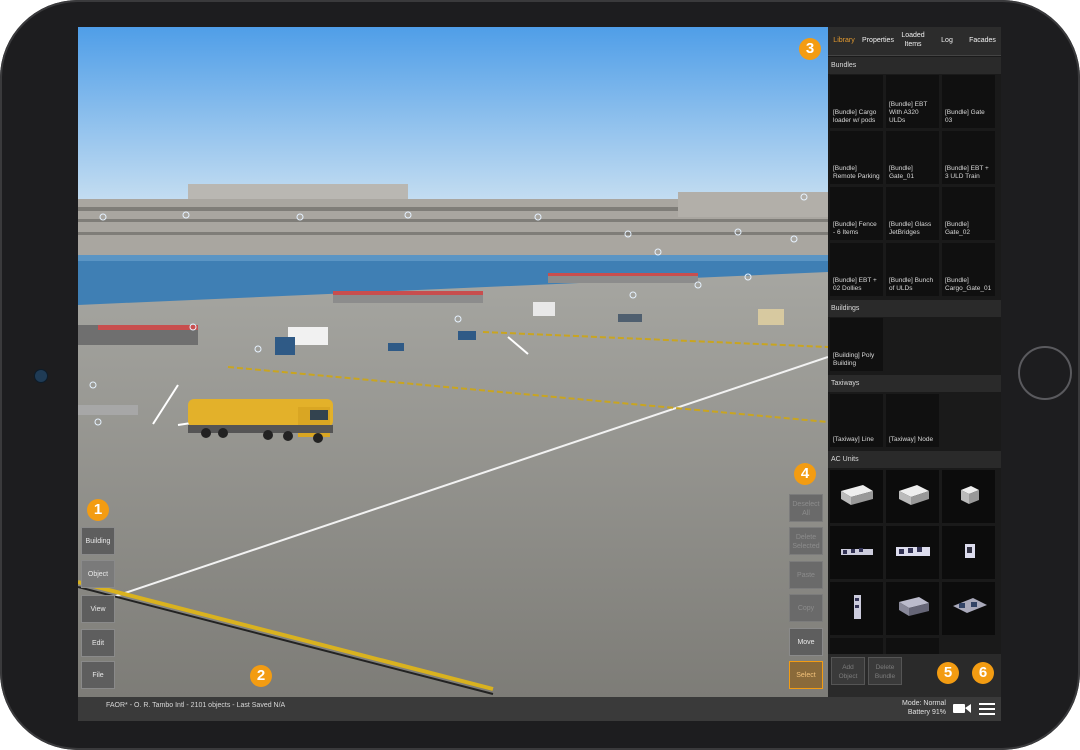 Image resolution: width=1080 pixels, height=750 pixels. Describe the element at coordinates (98, 510) in the screenshot. I see `callout-badge-1: 1` at that location.